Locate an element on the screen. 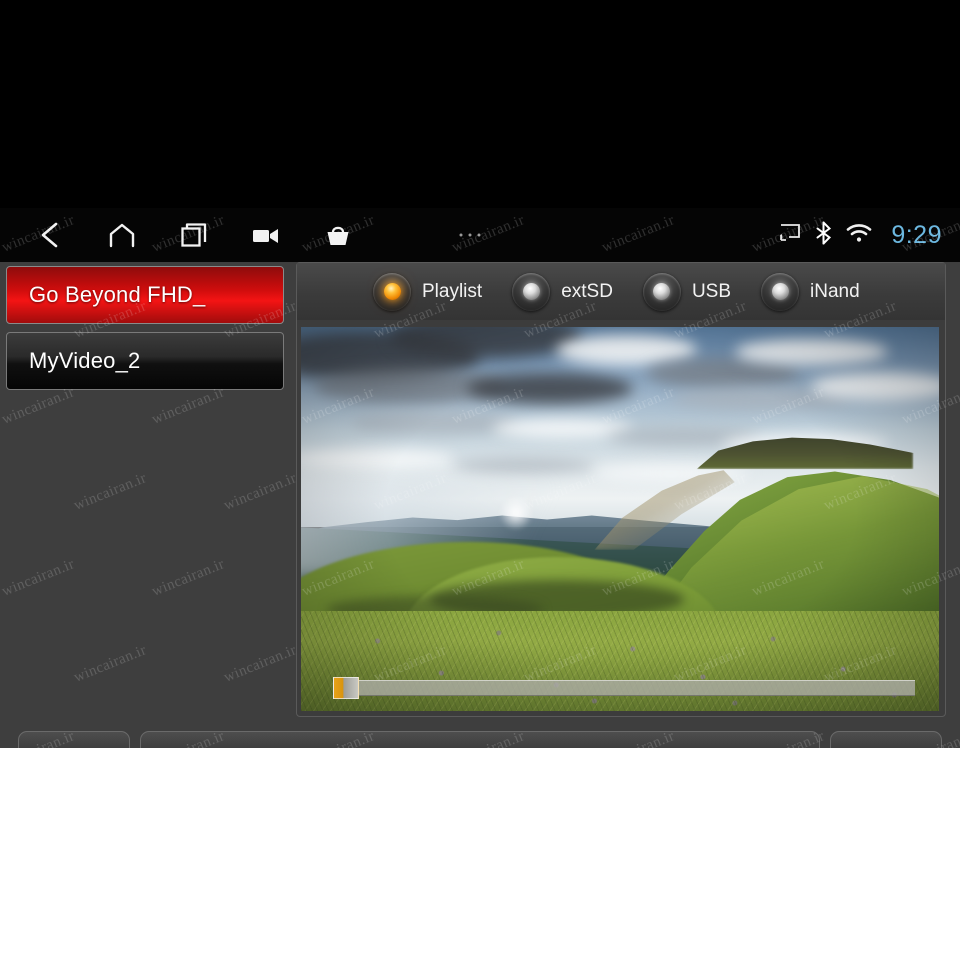 The height and width of the screenshot is (960, 960). more-dots-icon is located at coordinates (470, 235).